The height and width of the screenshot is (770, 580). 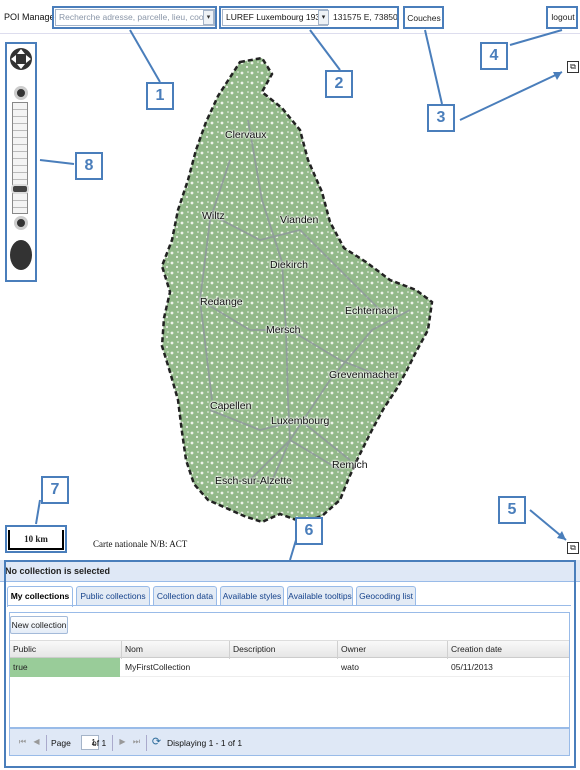 I want to click on page-label: Page, so click(x=61, y=743).